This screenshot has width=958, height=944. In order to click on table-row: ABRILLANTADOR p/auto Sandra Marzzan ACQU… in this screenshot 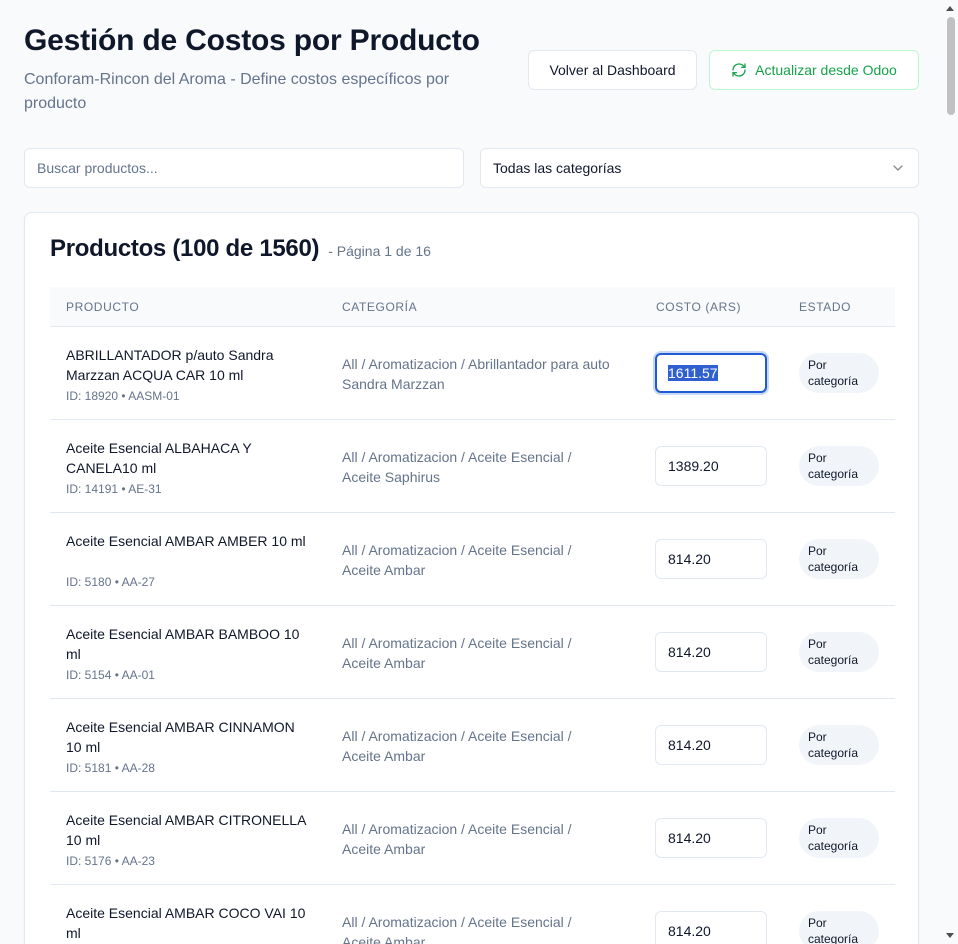, I will do `click(472, 373)`.